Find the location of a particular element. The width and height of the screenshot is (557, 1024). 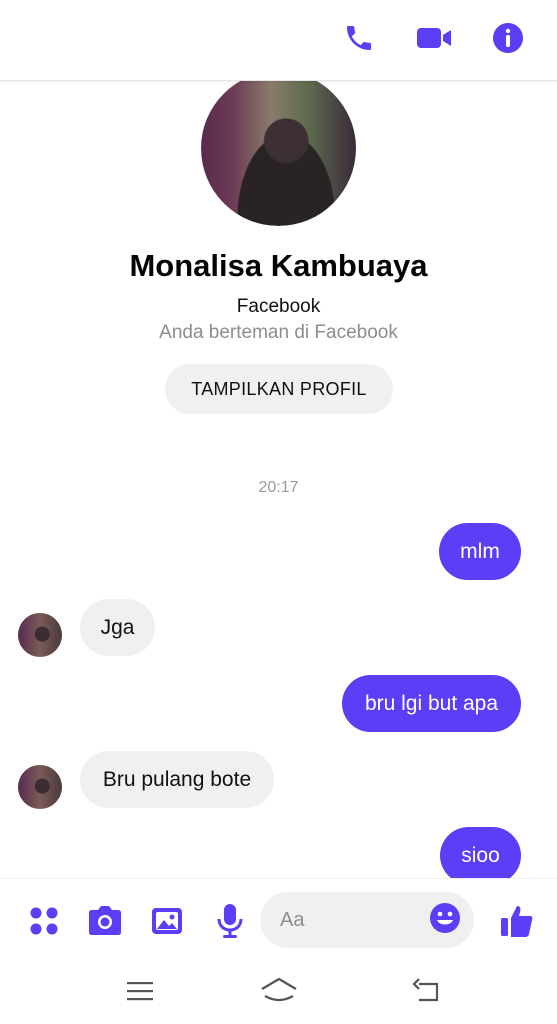

info-icon is located at coordinates (508, 38).